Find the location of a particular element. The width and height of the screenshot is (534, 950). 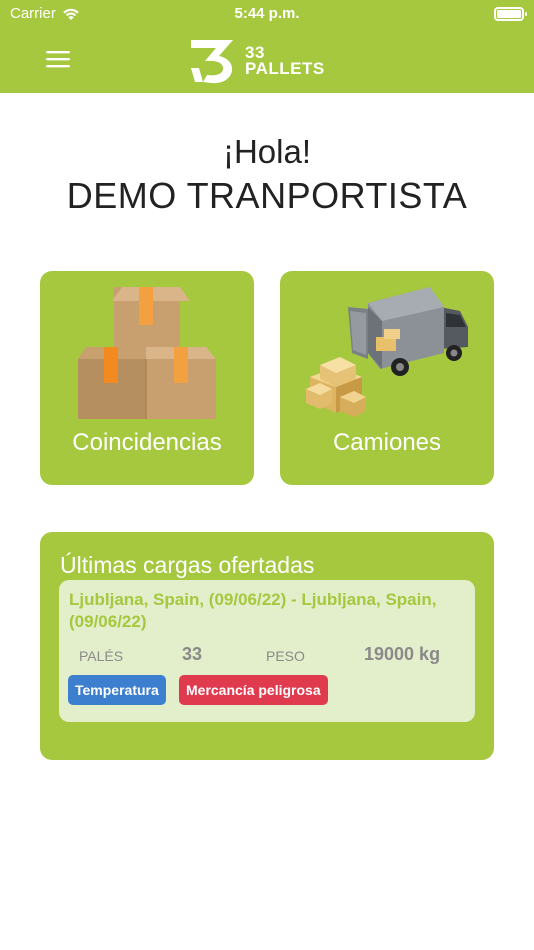

app-logo: 33 PALLETS is located at coordinates (264, 61).